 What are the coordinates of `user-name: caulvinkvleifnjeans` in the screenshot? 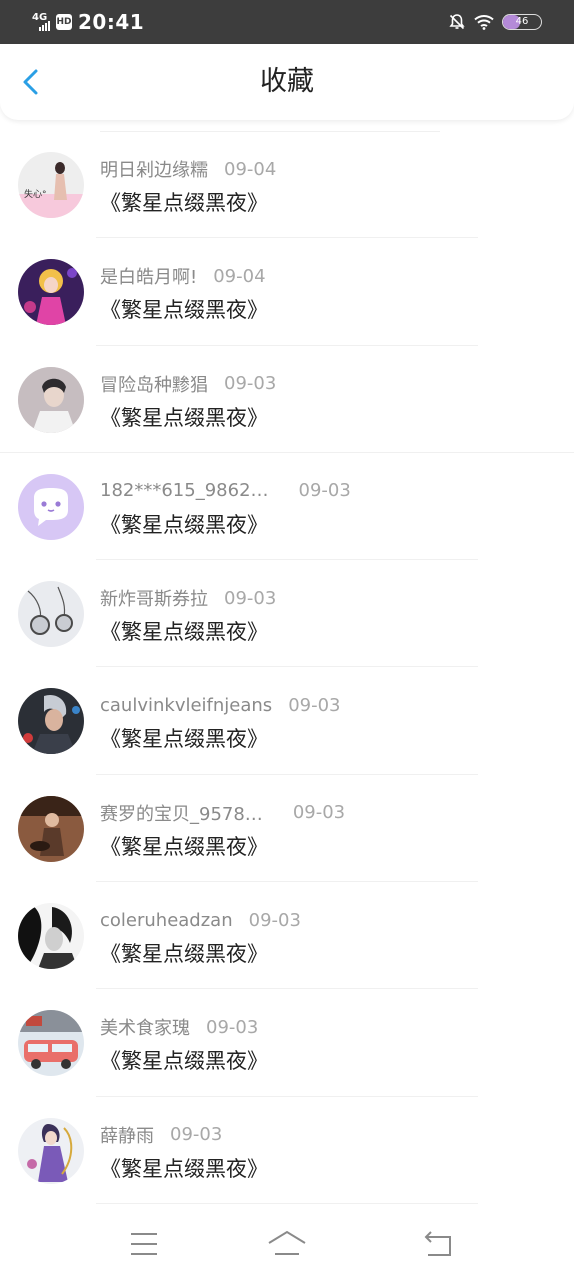 It's located at (186, 705).